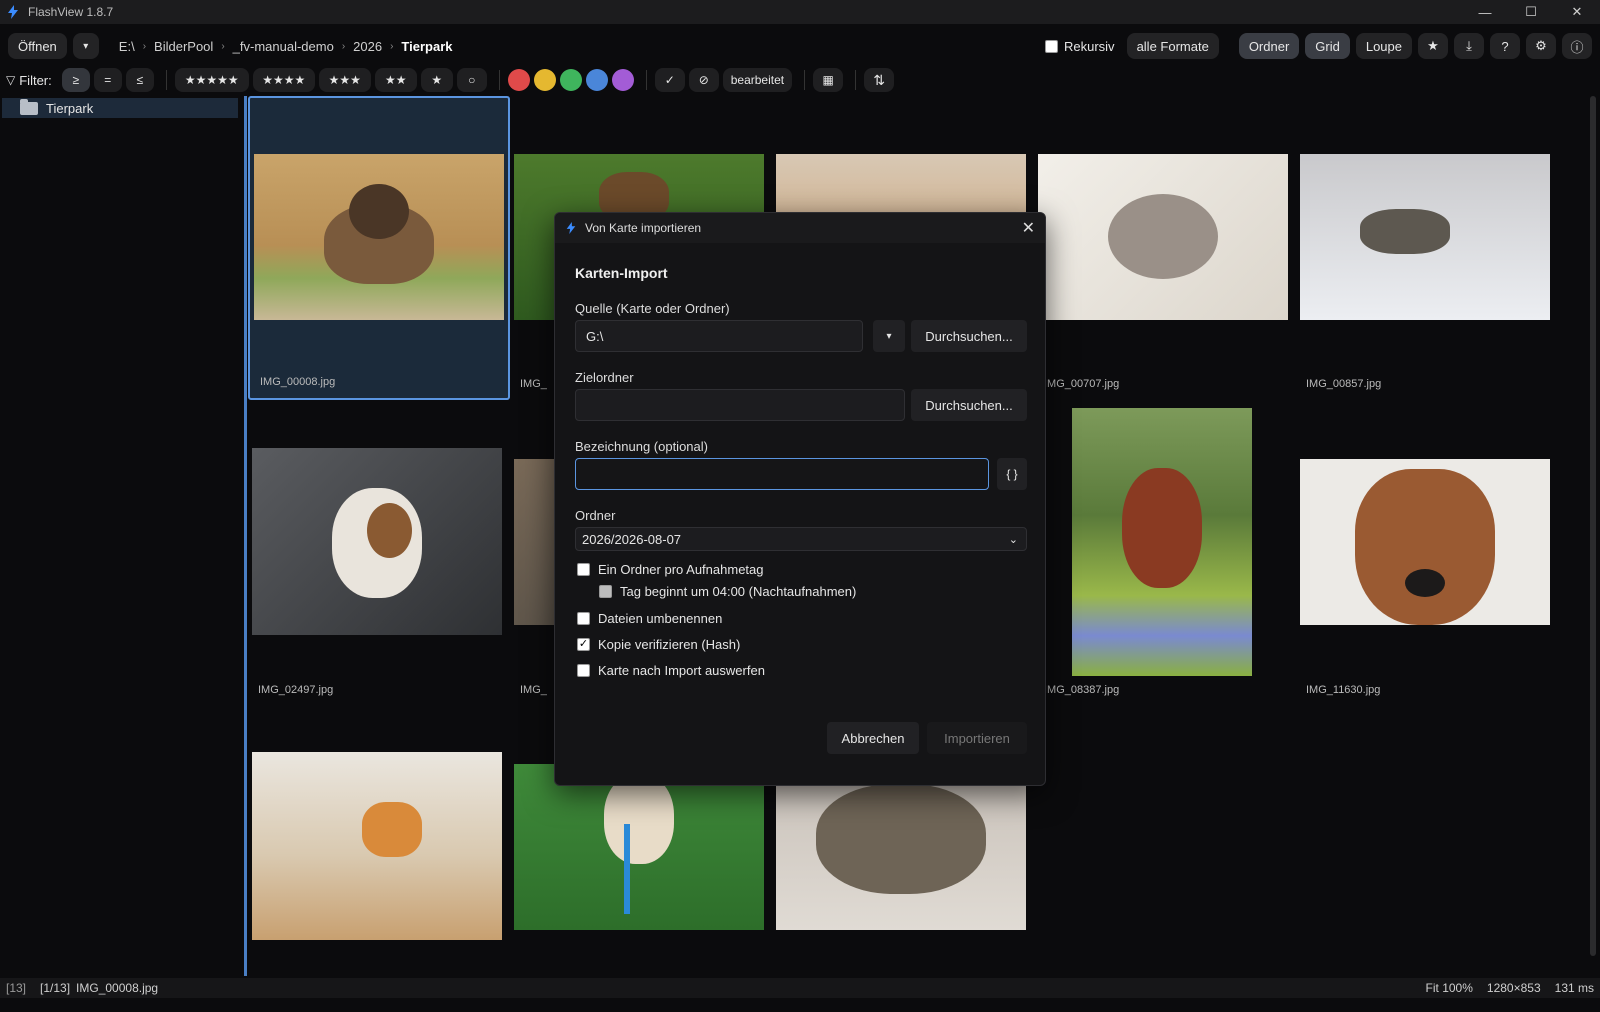 The image size is (1600, 1012). I want to click on status-dimensions: 1280×853, so click(1513, 988).